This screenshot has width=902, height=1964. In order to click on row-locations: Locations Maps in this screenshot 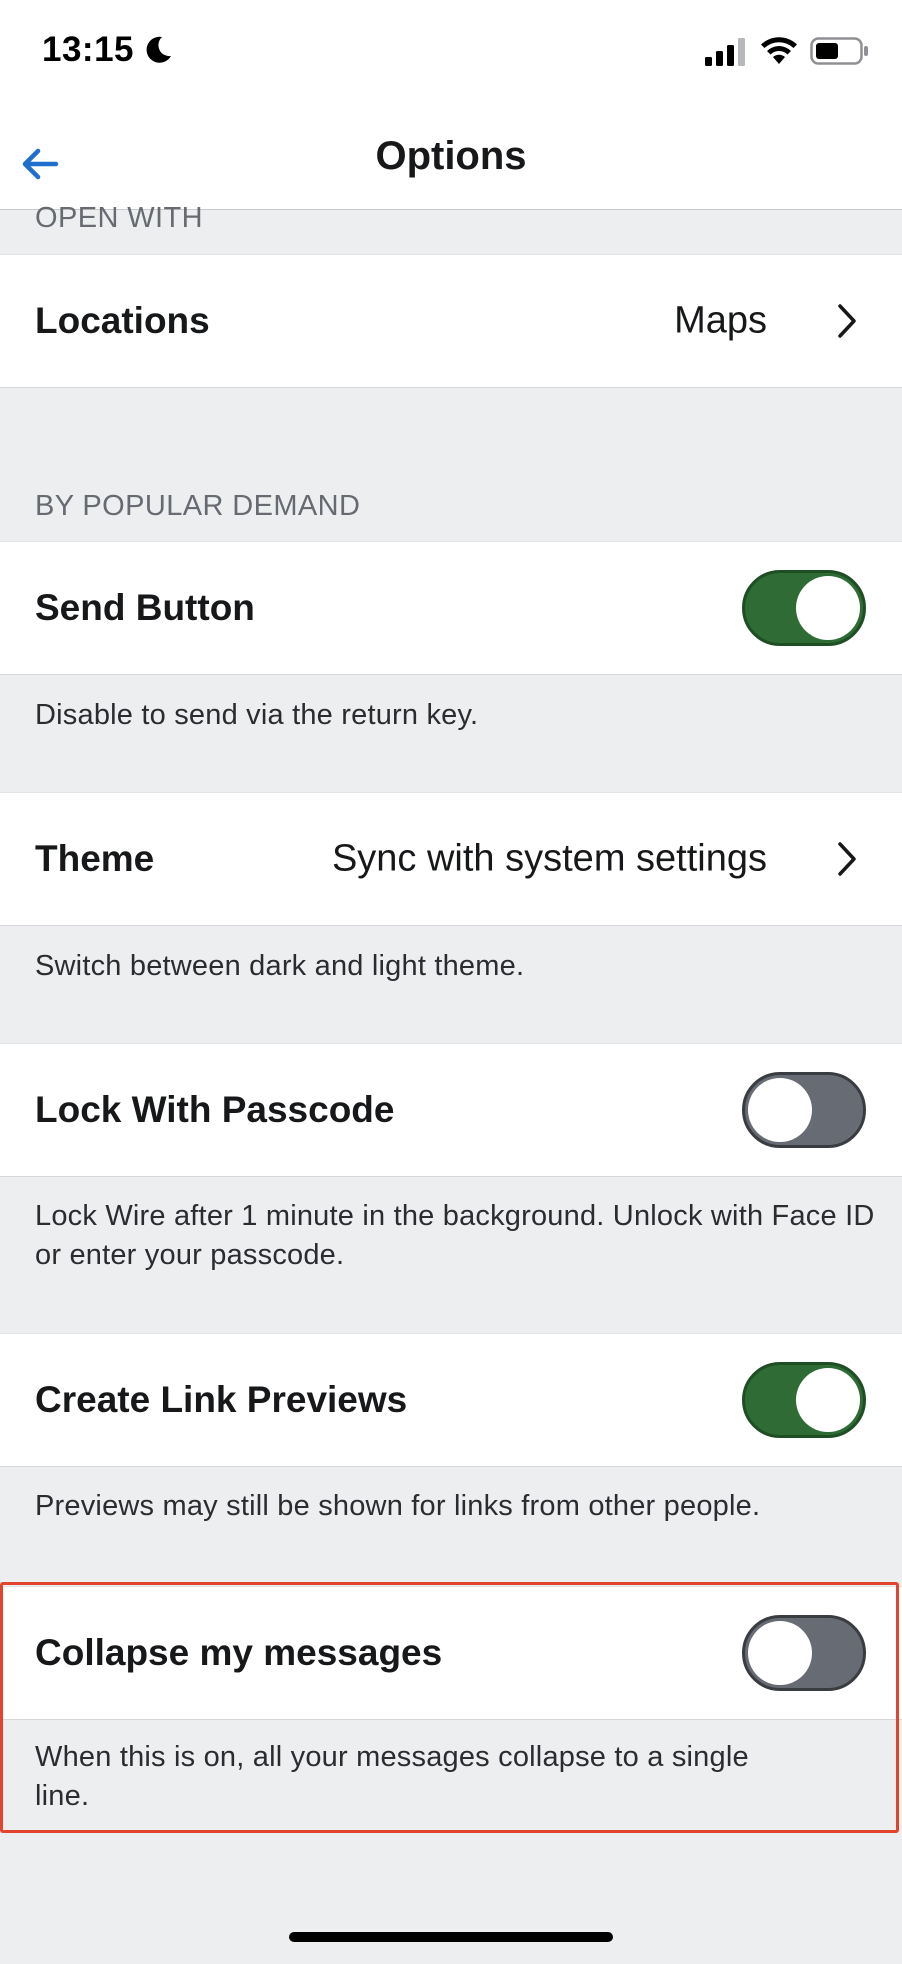, I will do `click(451, 321)`.